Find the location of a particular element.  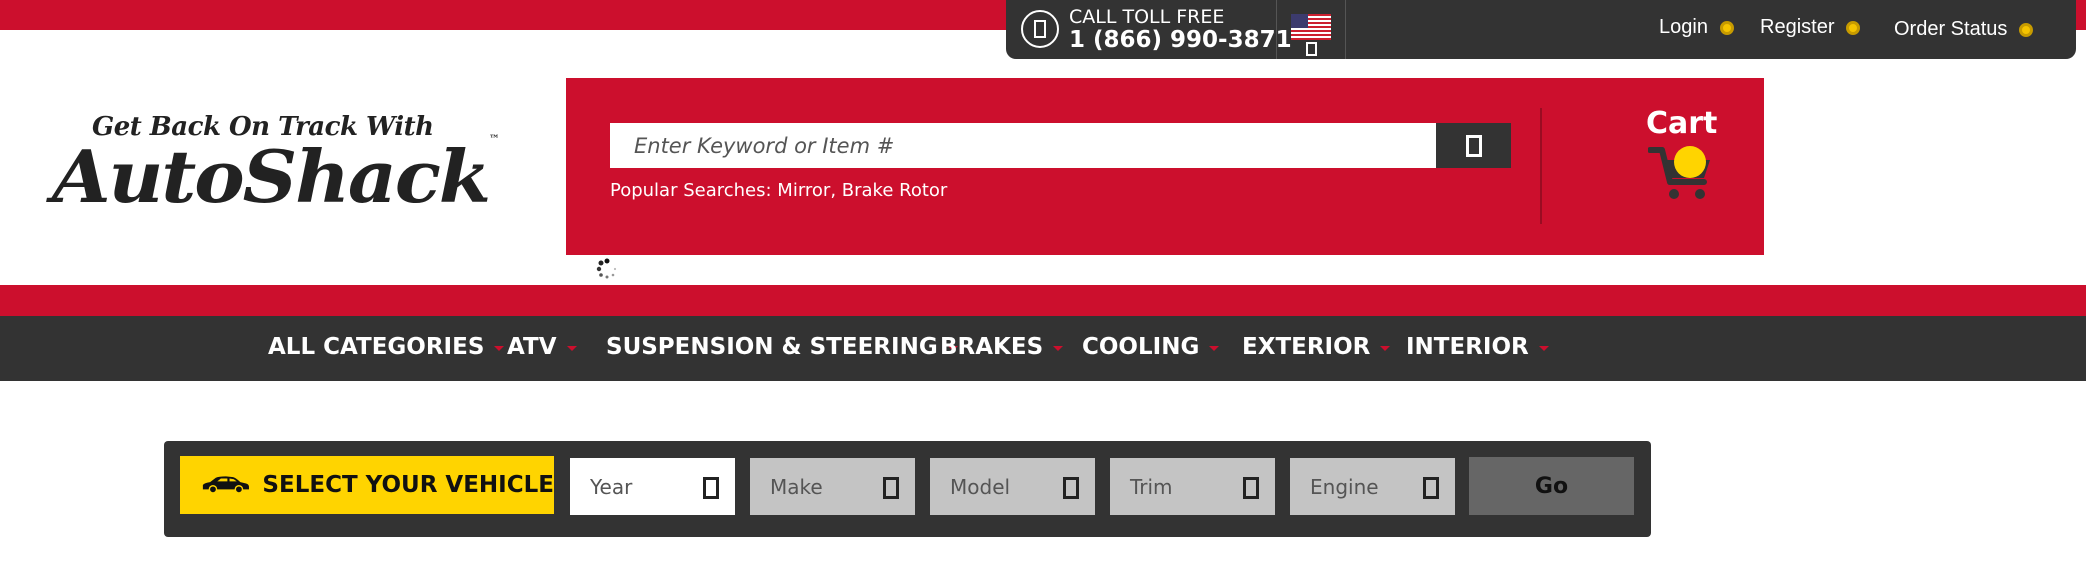

model-select: Model is located at coordinates (1012, 486).